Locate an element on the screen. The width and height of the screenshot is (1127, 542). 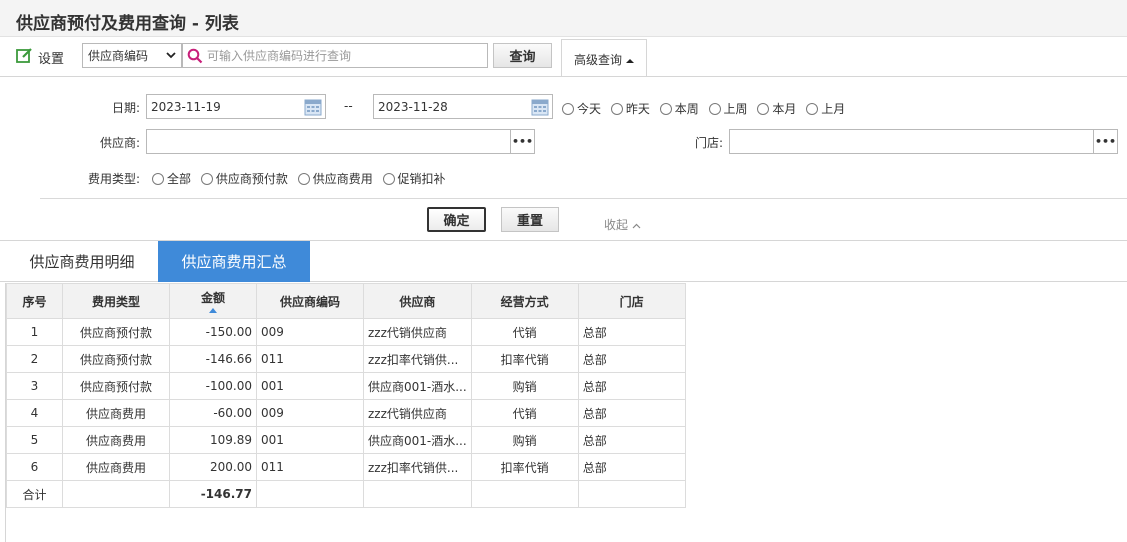
table-row: 1 供应商预付款 -150.00 009 zzz代销供应商 代销 总部 is located at coordinates (346, 332).